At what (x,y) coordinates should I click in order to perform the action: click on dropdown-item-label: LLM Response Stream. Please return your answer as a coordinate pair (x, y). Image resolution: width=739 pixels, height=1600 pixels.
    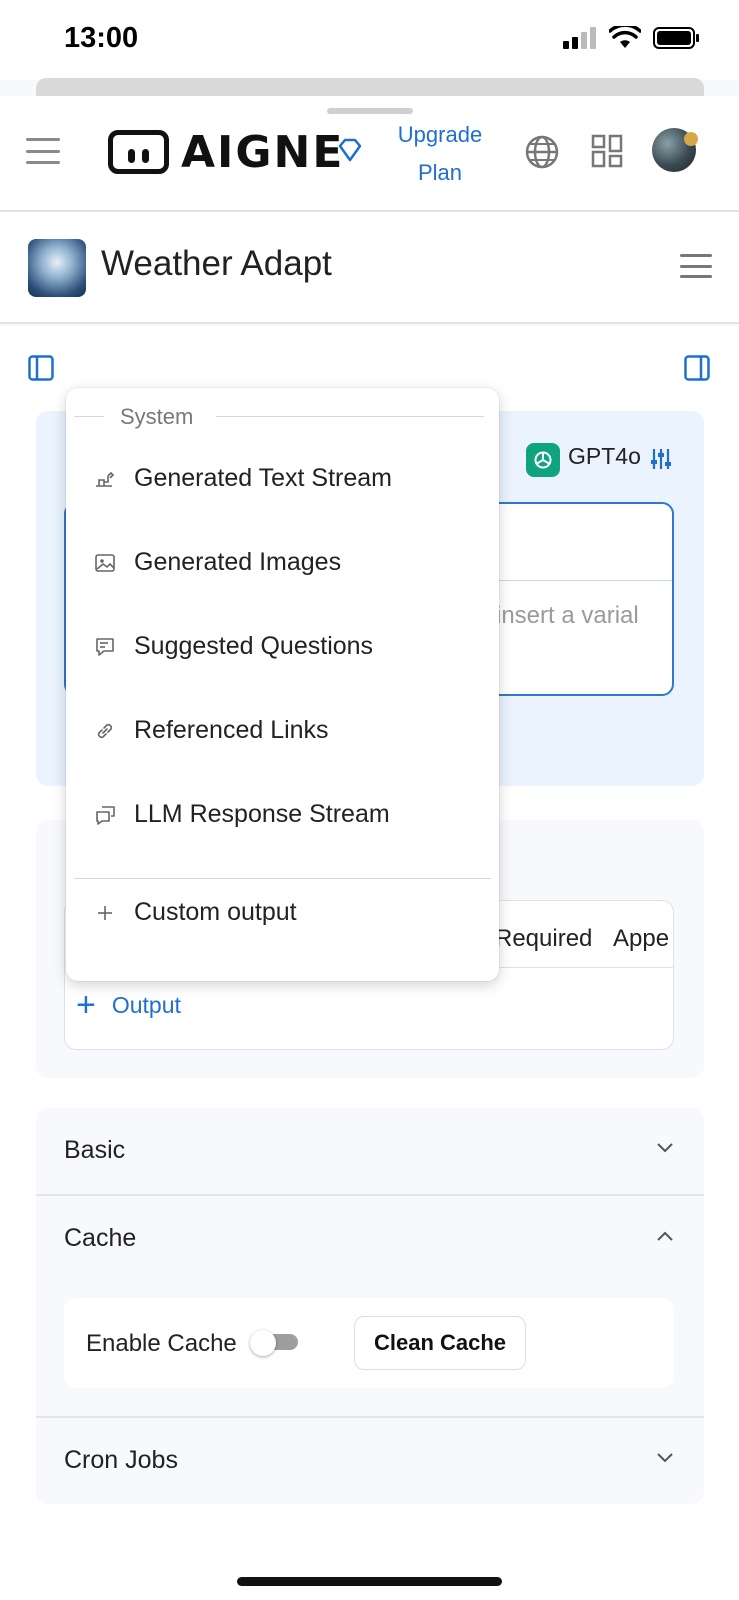
    Looking at the image, I should click on (262, 814).